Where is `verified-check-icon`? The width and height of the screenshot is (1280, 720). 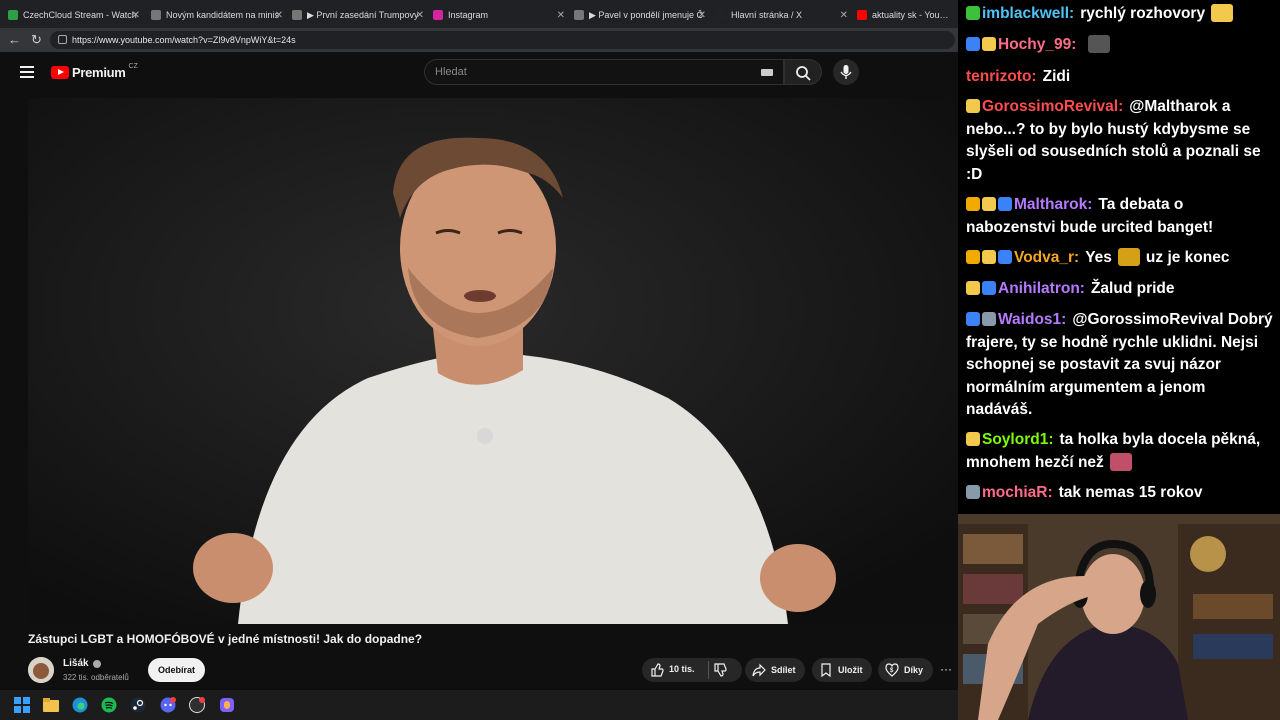 verified-check-icon is located at coordinates (96, 663).